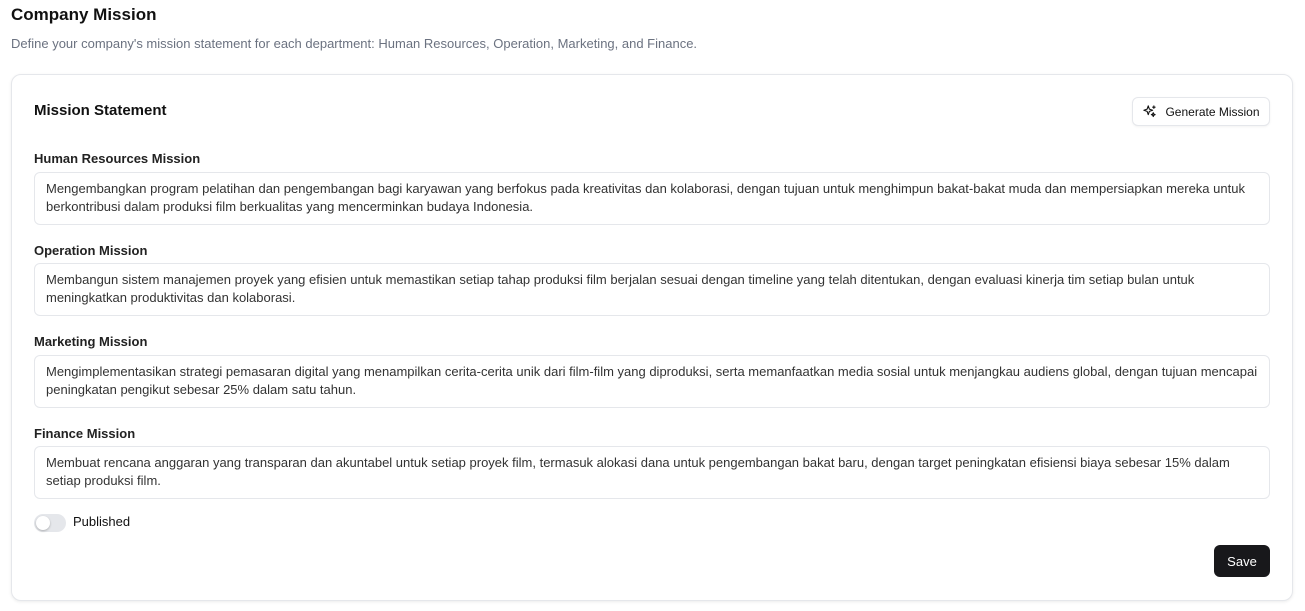 The width and height of the screenshot is (1305, 611). I want to click on published-label: Published, so click(102, 521).